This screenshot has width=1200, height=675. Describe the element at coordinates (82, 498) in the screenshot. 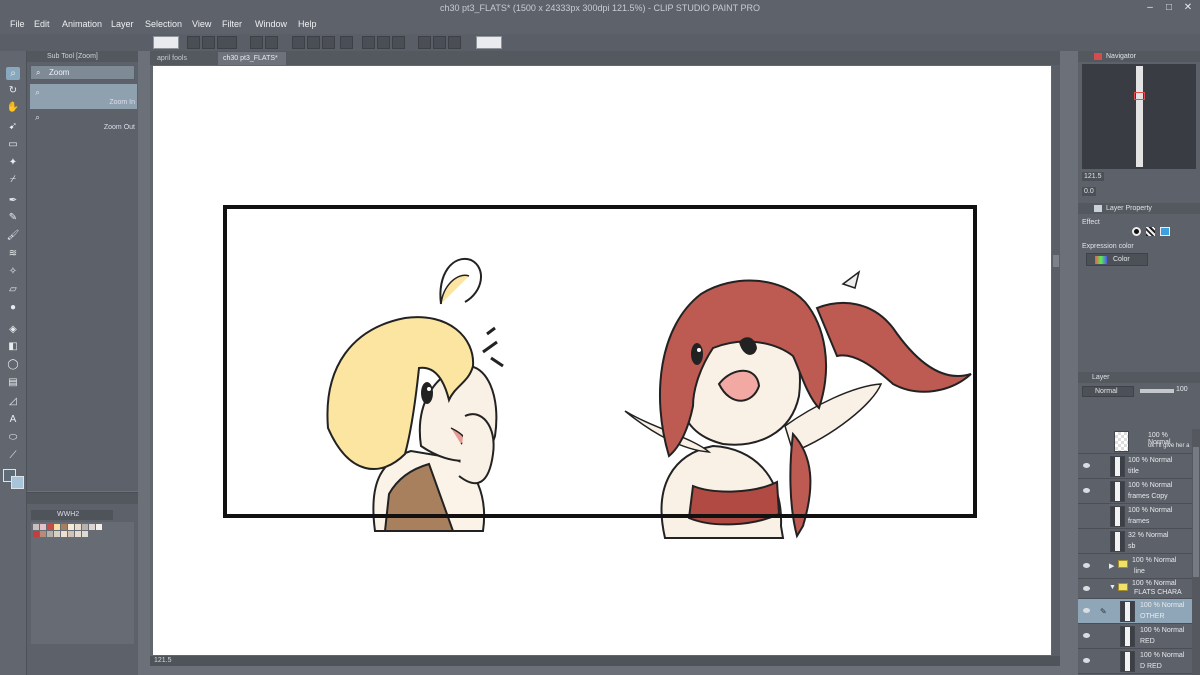

I see `palette-tabs` at that location.